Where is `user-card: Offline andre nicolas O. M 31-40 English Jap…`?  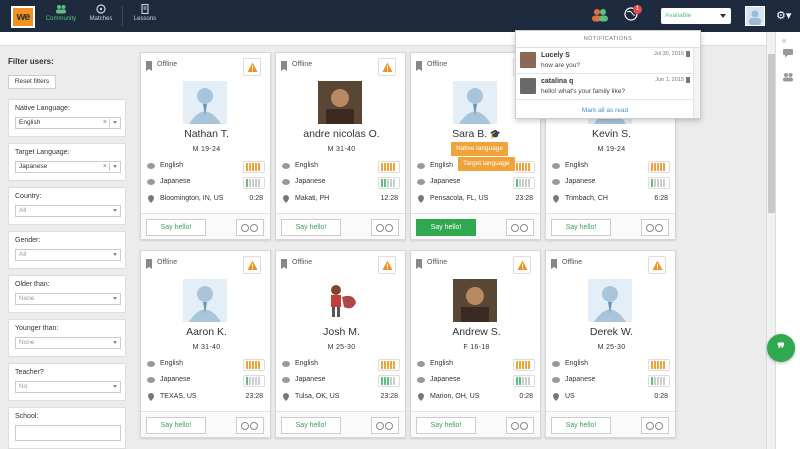
user-card: Offline andre nicolas O. M 31-40 English Jap… is located at coordinates (340, 146).